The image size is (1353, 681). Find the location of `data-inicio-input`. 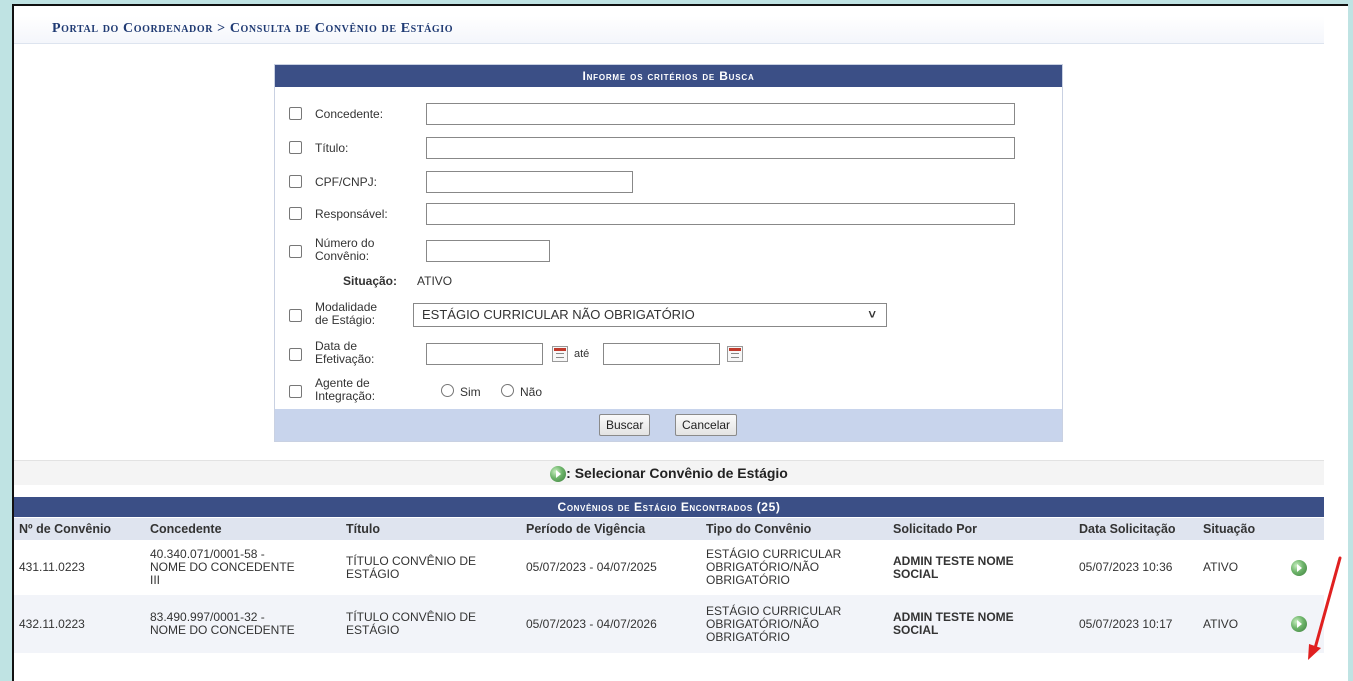

data-inicio-input is located at coordinates (484, 354).